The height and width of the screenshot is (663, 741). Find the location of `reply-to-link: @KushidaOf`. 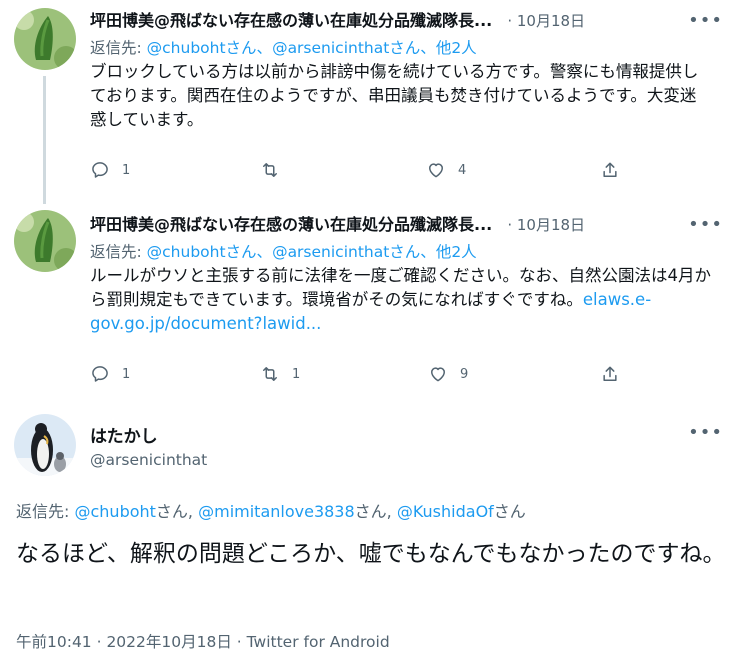

reply-to-link: @KushidaOf is located at coordinates (445, 511).